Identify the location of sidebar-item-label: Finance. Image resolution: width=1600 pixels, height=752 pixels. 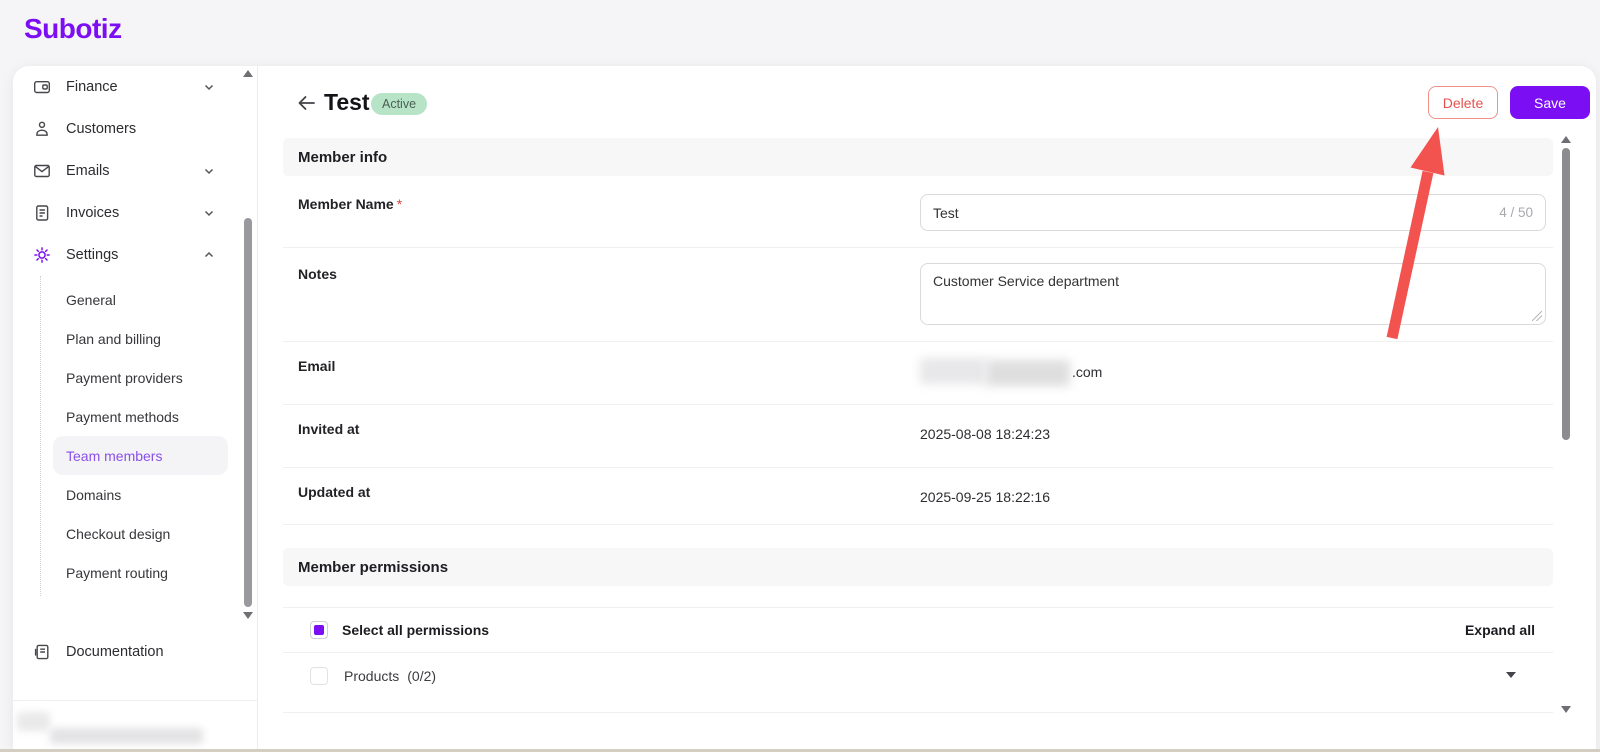
(92, 87).